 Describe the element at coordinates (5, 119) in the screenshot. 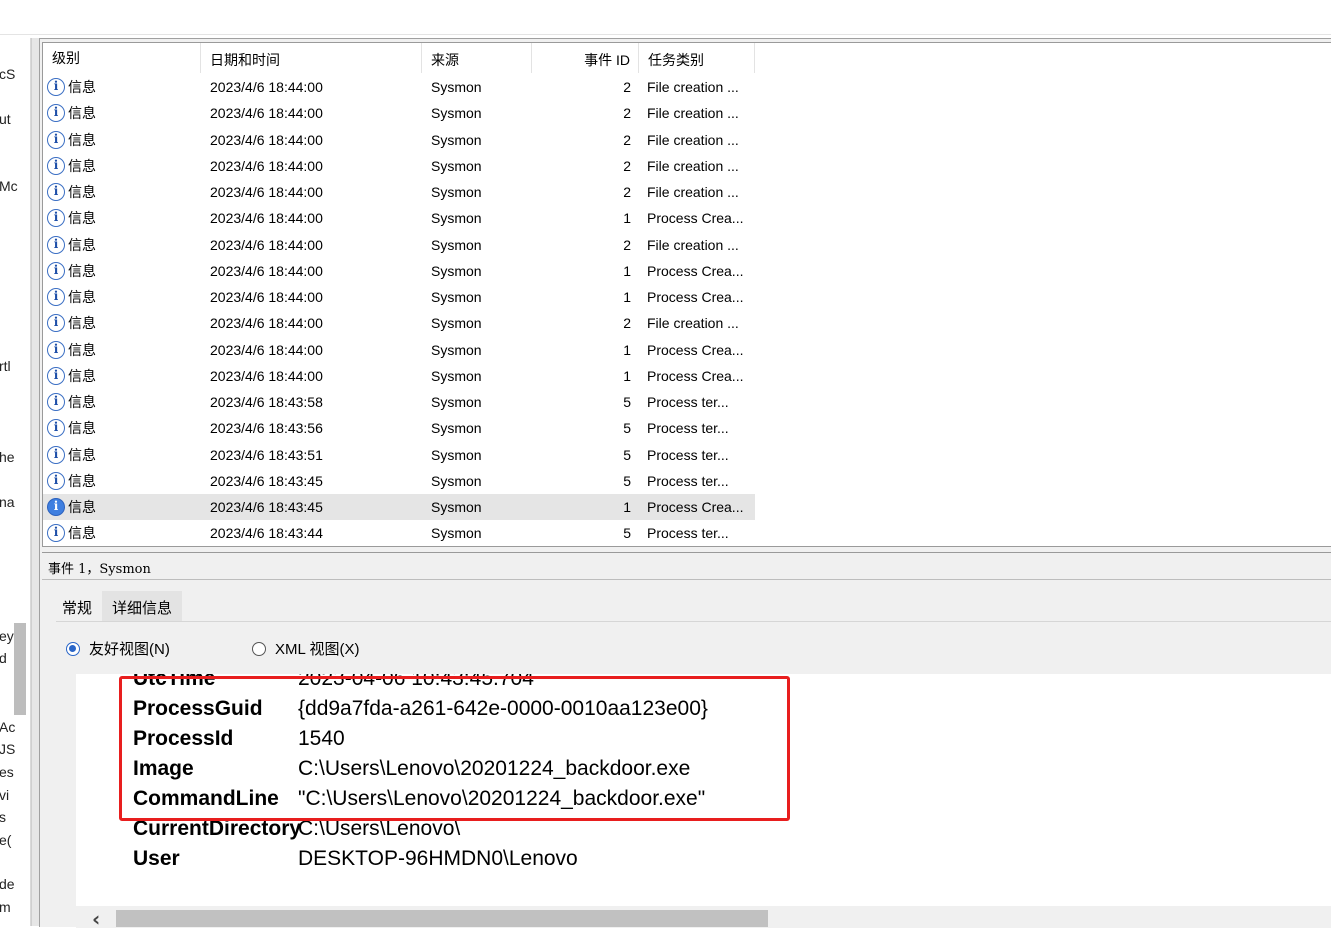

I see `nav-fragment: ut` at that location.